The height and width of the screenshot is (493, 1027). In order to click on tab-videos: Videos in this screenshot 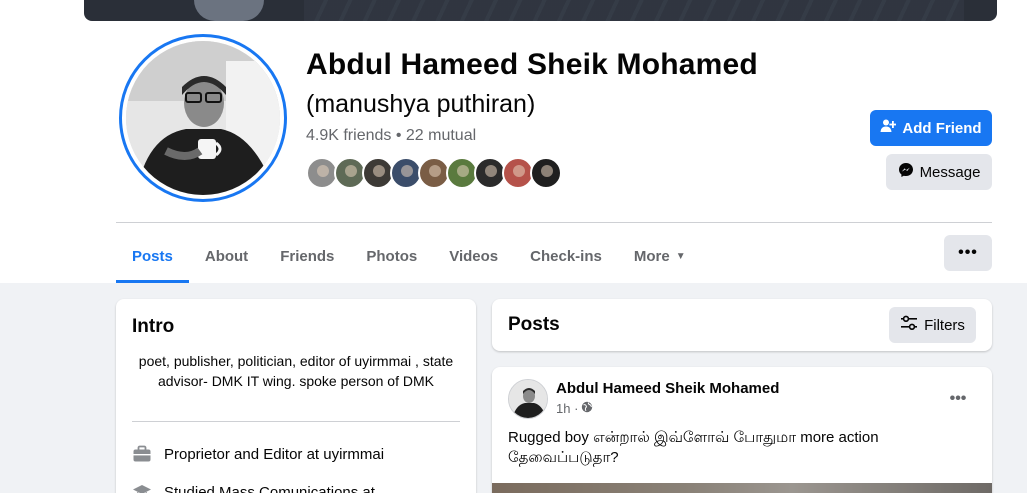, I will do `click(473, 256)`.